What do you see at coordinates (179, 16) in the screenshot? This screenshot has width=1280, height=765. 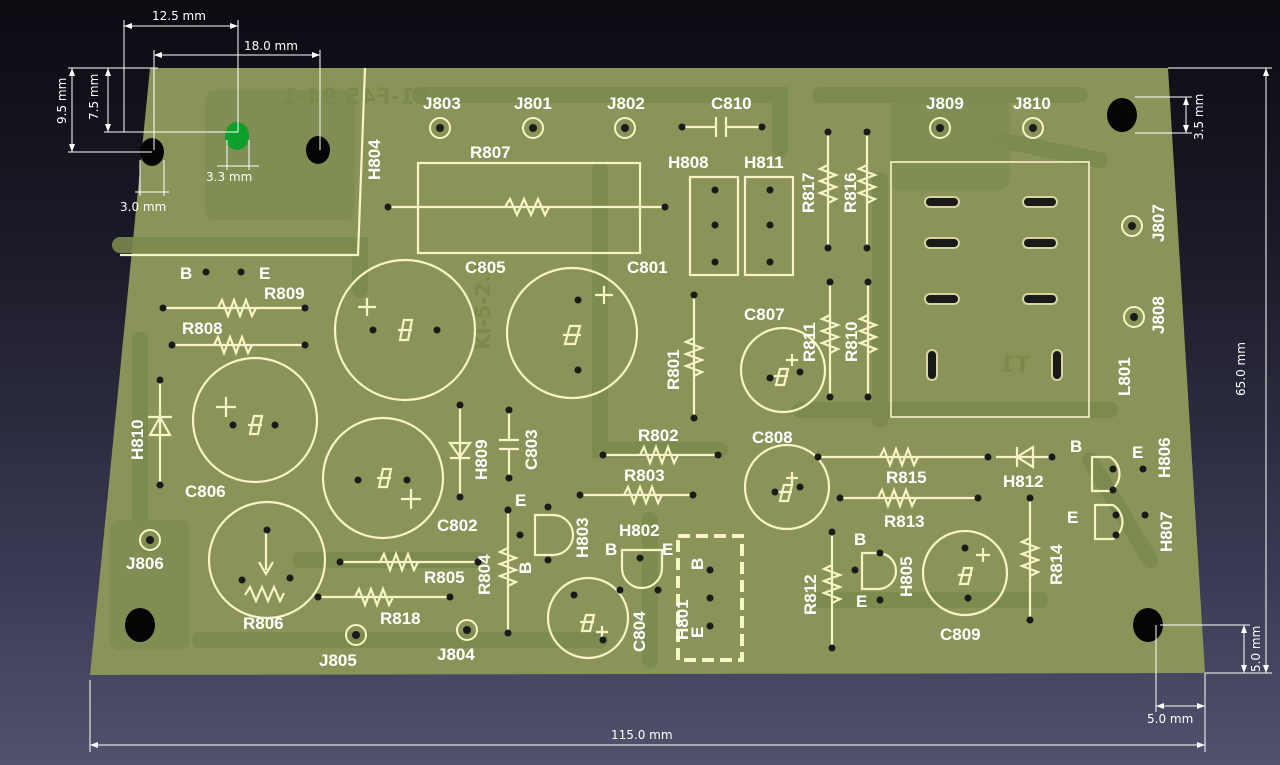 I see `dim-12-5: 12.5 mm` at bounding box center [179, 16].